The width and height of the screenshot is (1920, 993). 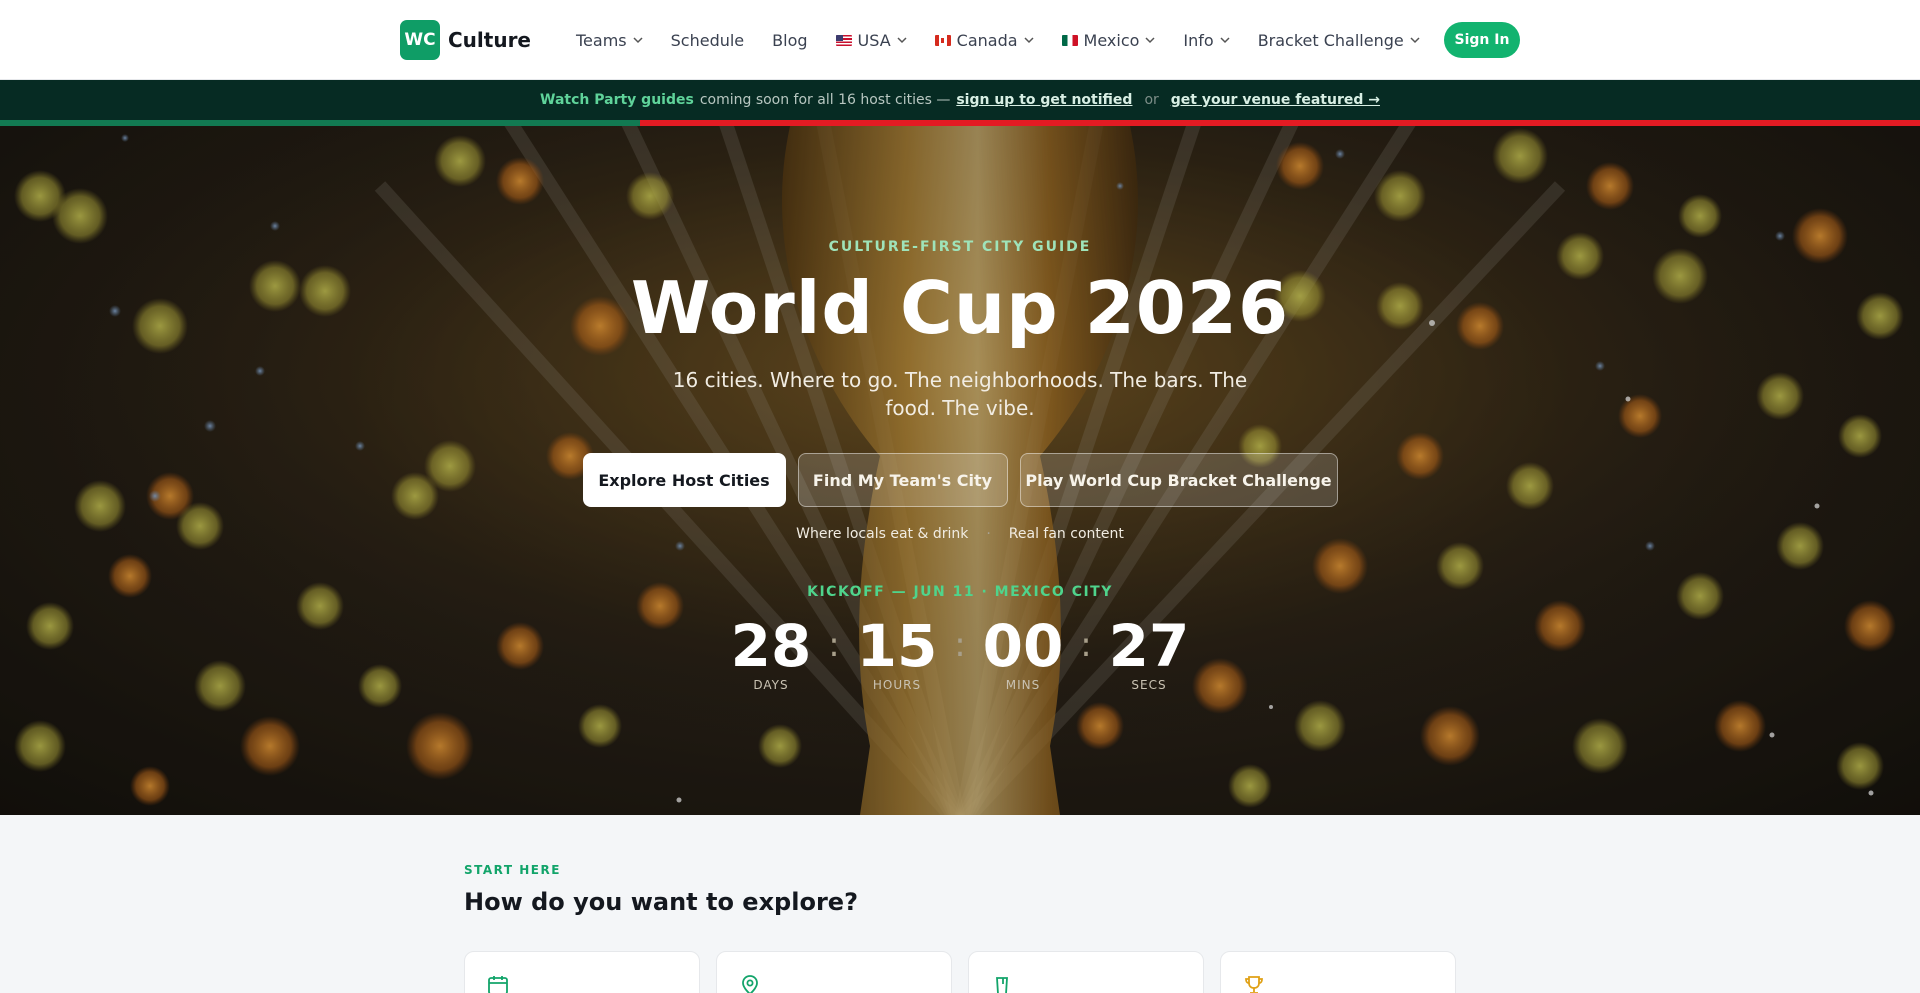 I want to click on countdown-mins-value: 00, so click(x=1023, y=646).